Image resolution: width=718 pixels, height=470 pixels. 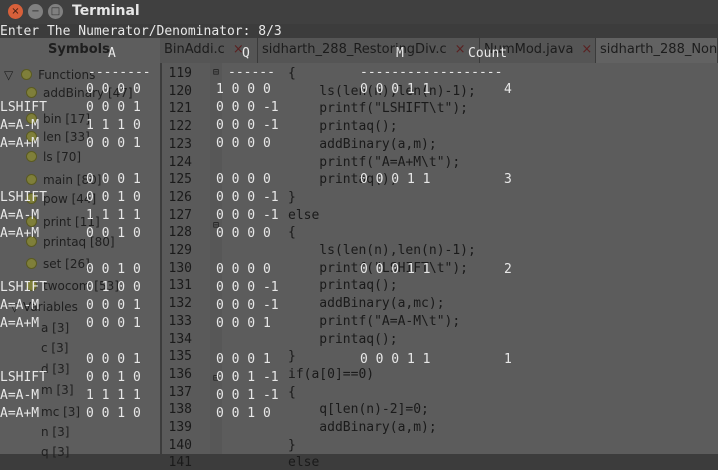 I want to click on code-line: ls(len(n),len(n)-1);, so click(x=382, y=250).